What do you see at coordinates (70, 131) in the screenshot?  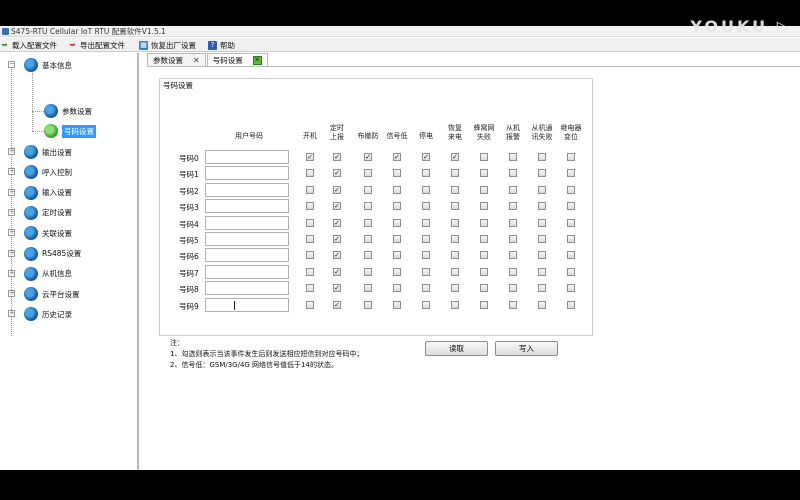 I see `tree-item-numbers: 号码设置` at bounding box center [70, 131].